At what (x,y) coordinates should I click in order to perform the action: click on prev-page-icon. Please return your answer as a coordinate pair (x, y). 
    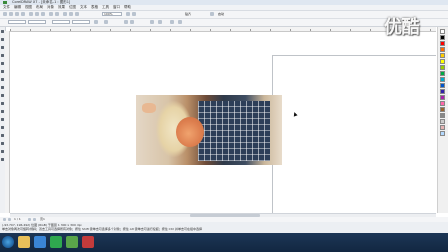
    Looking at the image, I should click on (9, 219).